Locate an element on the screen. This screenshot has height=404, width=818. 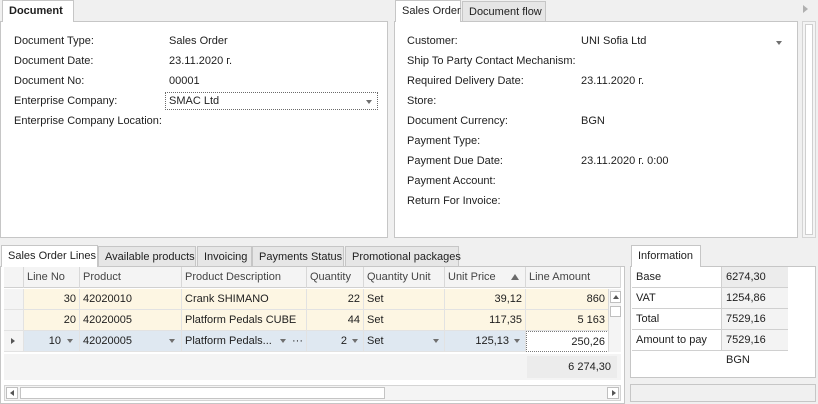
document-no-value: 00001 is located at coordinates (184, 81).